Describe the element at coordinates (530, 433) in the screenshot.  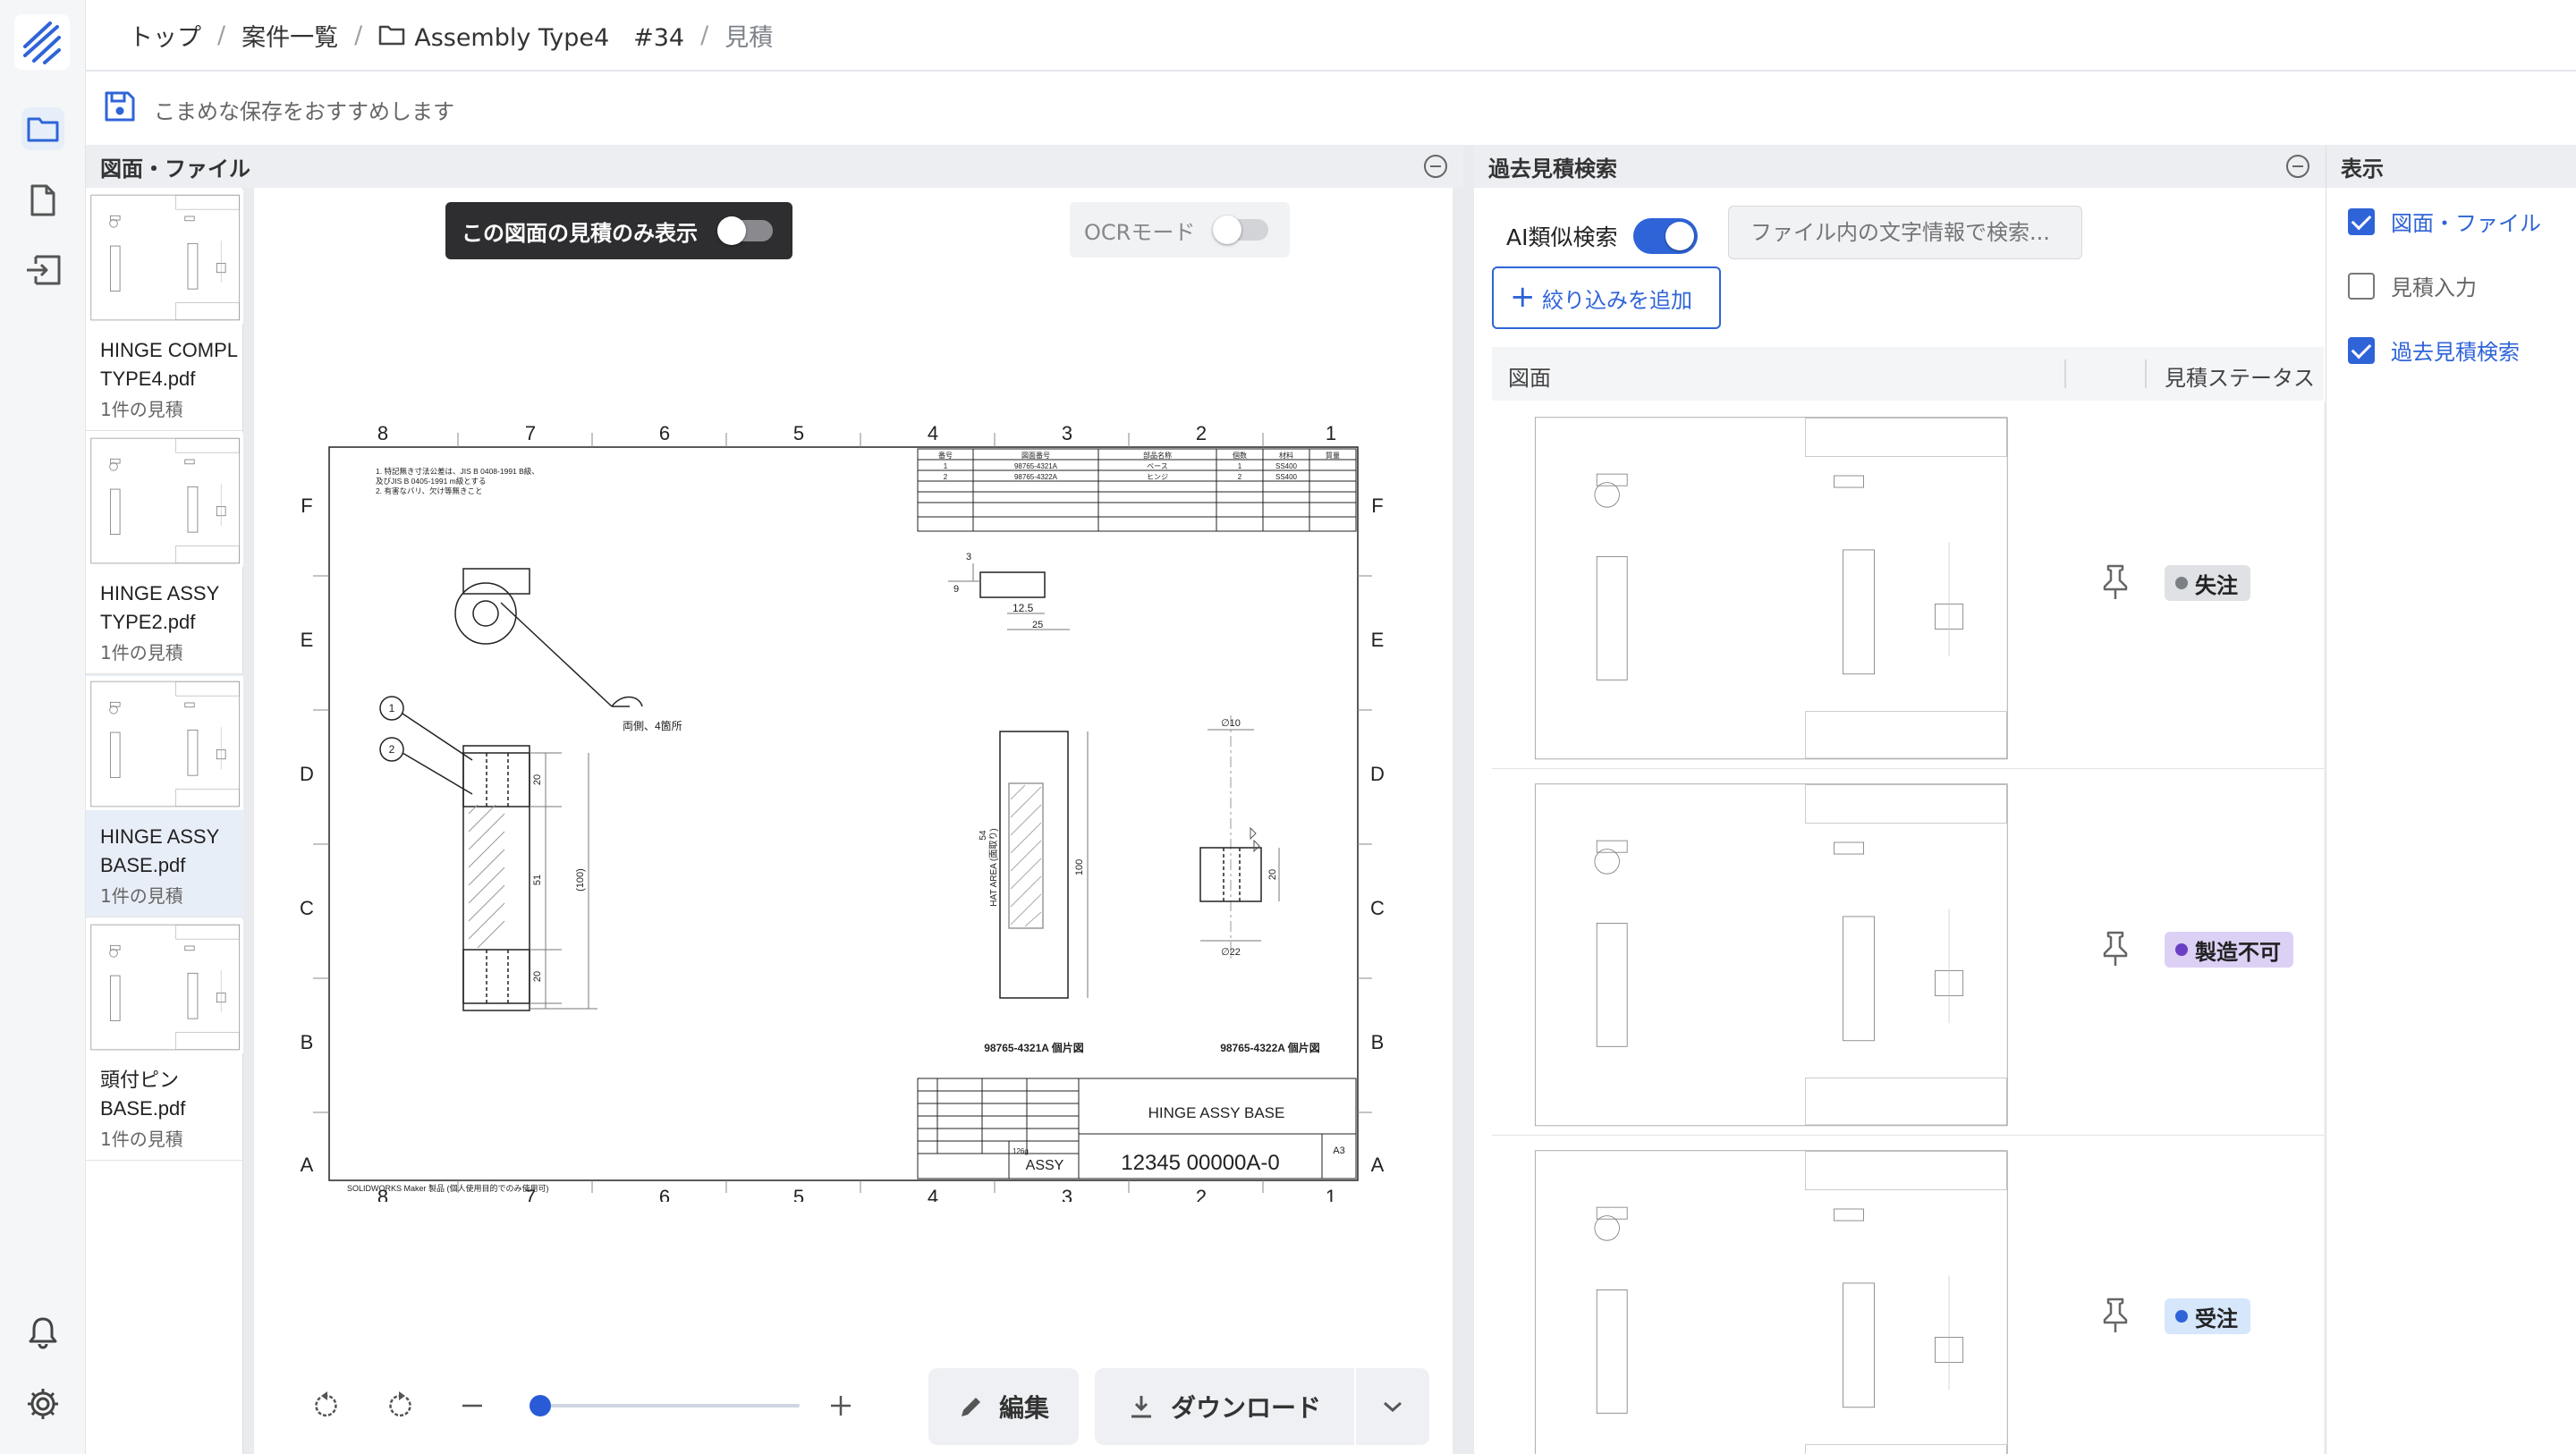
I see `column-label: 7` at that location.